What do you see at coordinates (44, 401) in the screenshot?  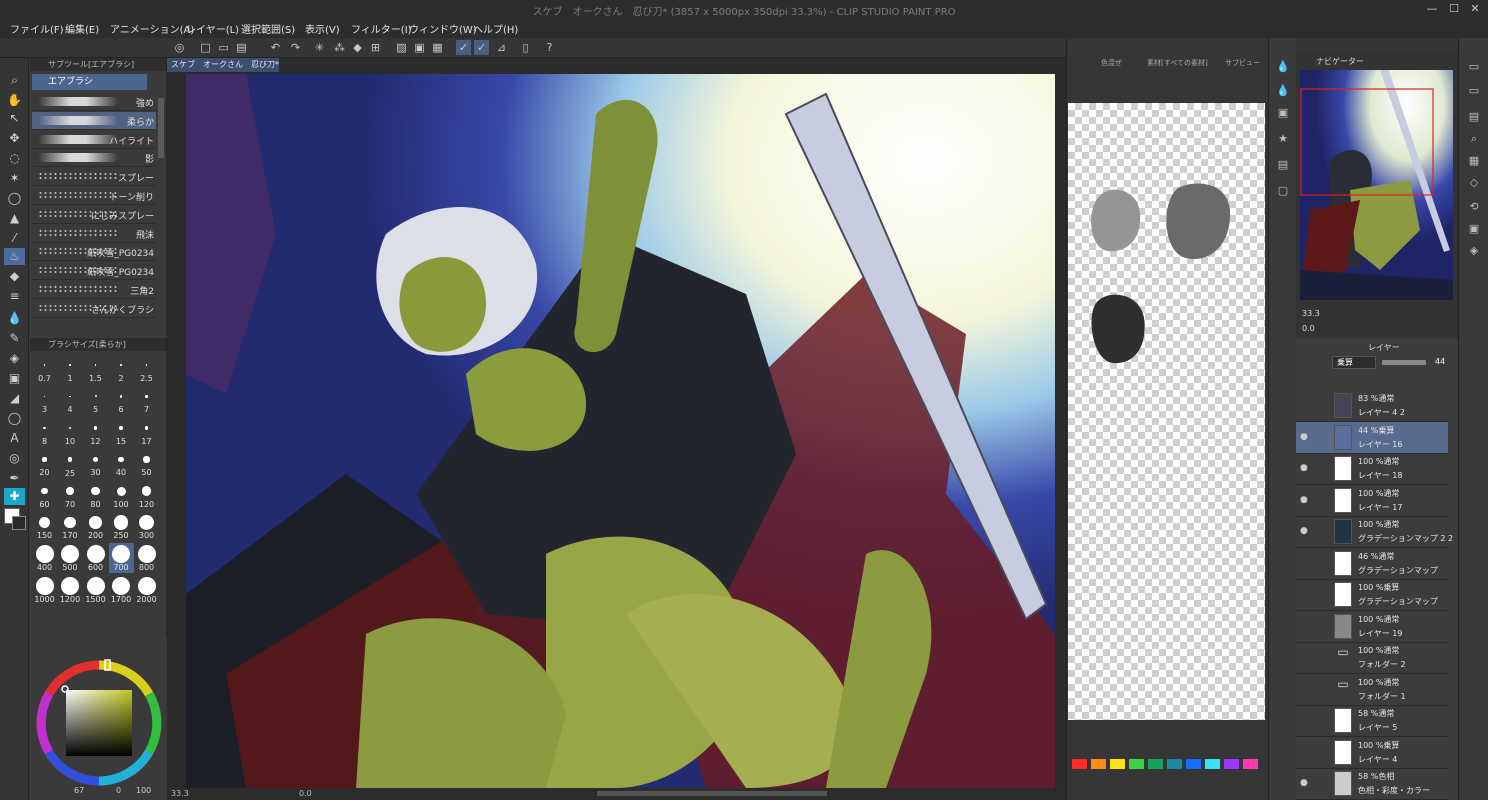 I see `brush-size-option: 3` at bounding box center [44, 401].